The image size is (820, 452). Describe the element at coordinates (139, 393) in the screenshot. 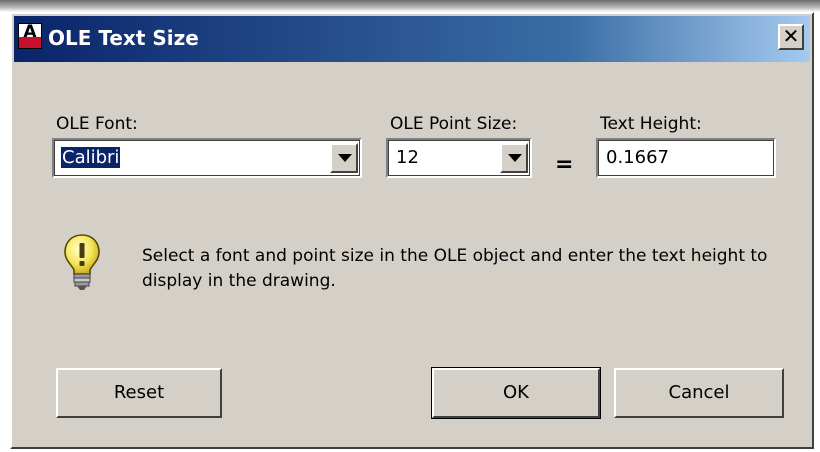

I see `reset-button: Reset` at that location.